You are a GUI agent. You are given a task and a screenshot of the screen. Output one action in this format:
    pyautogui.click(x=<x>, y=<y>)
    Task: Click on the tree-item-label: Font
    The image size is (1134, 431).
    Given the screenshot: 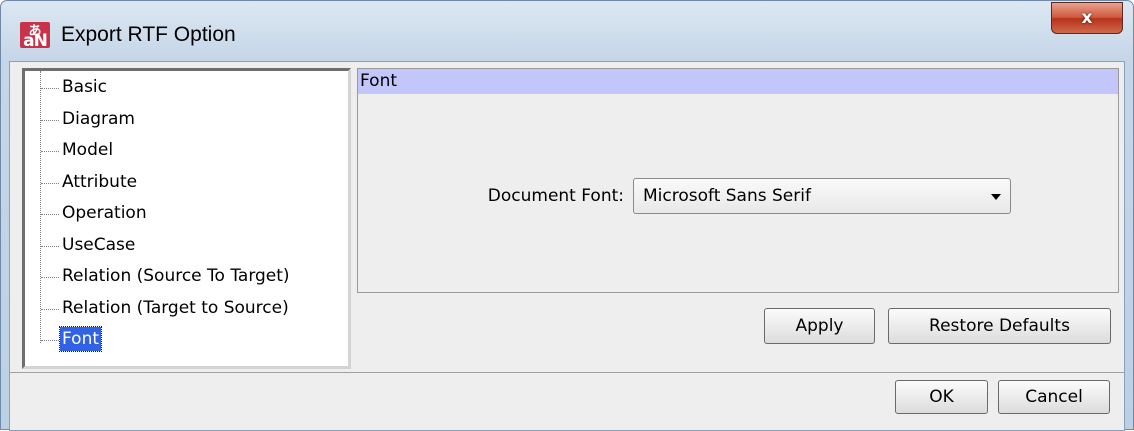 What is the action you would take?
    pyautogui.click(x=80, y=339)
    